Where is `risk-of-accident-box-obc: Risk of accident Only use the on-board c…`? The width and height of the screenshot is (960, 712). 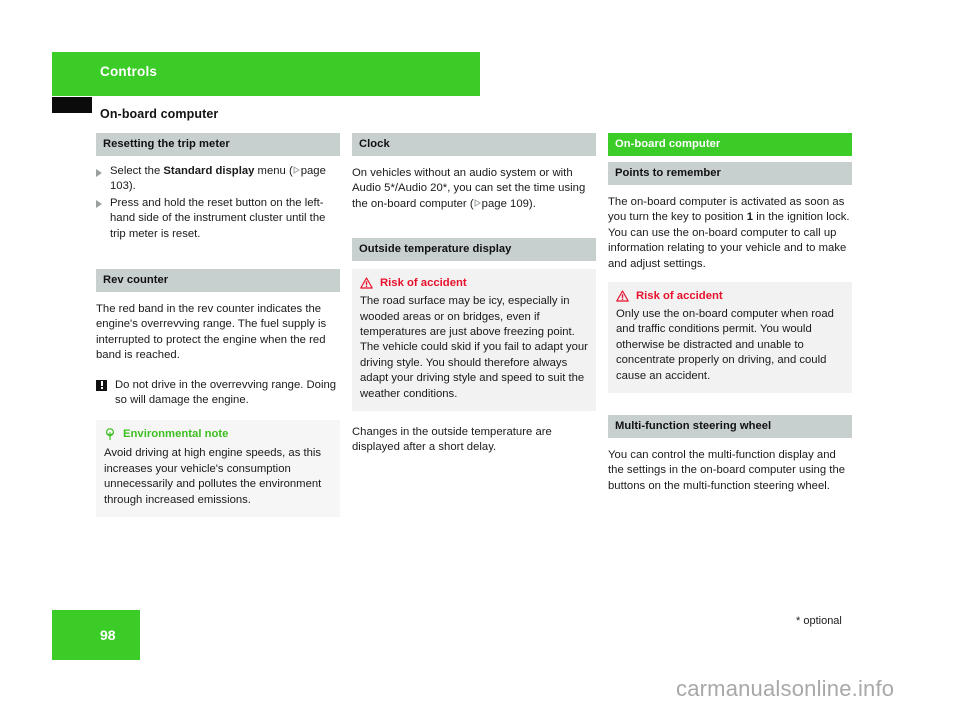 risk-of-accident-box-obc: Risk of accident Only use the on-board c… is located at coordinates (730, 338).